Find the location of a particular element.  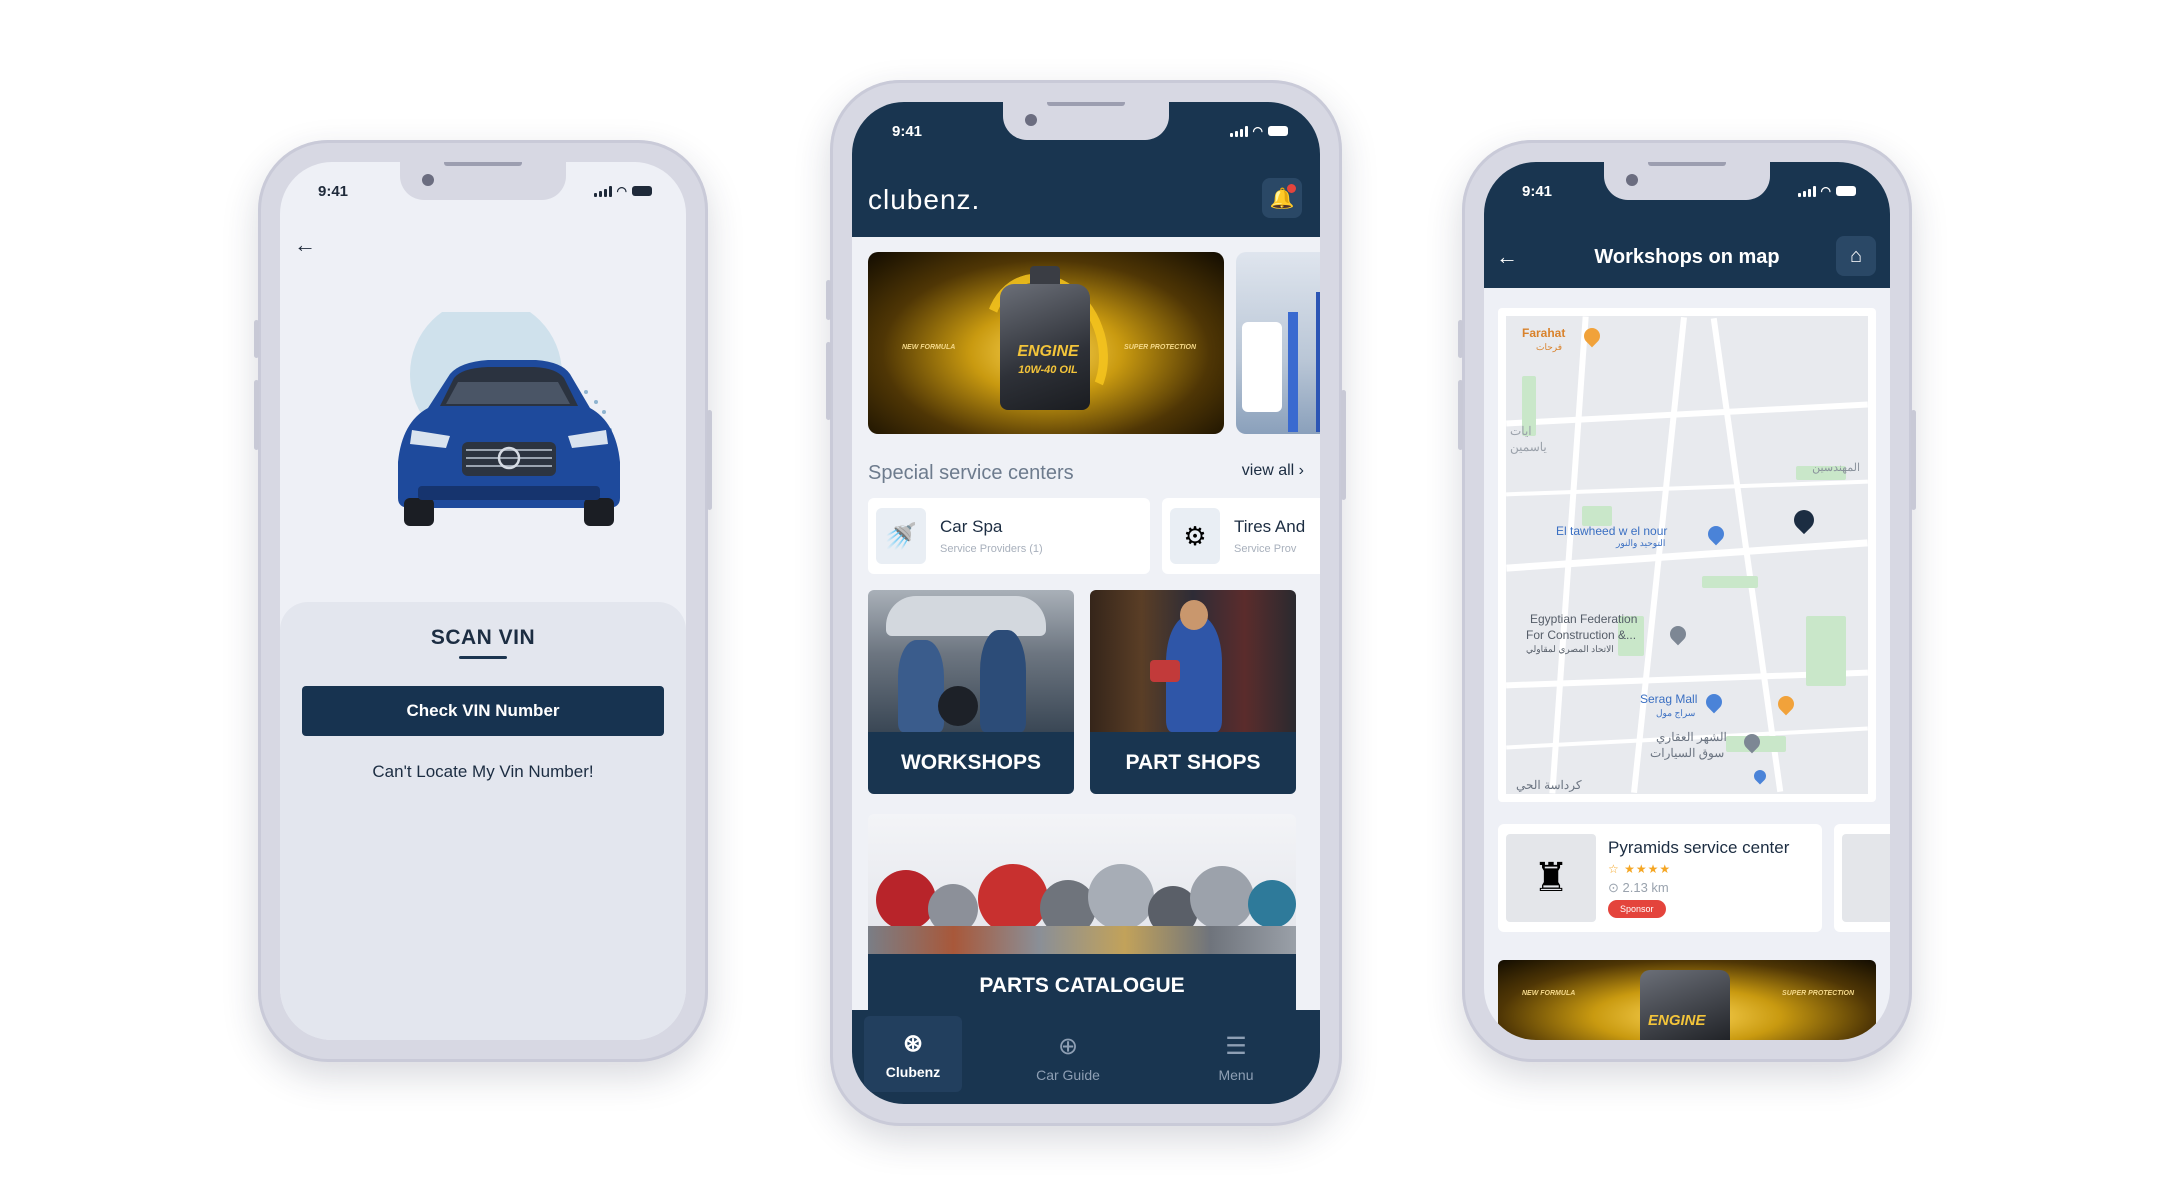

map-label-aqari: الشهر العقاري is located at coordinates (1691, 737).